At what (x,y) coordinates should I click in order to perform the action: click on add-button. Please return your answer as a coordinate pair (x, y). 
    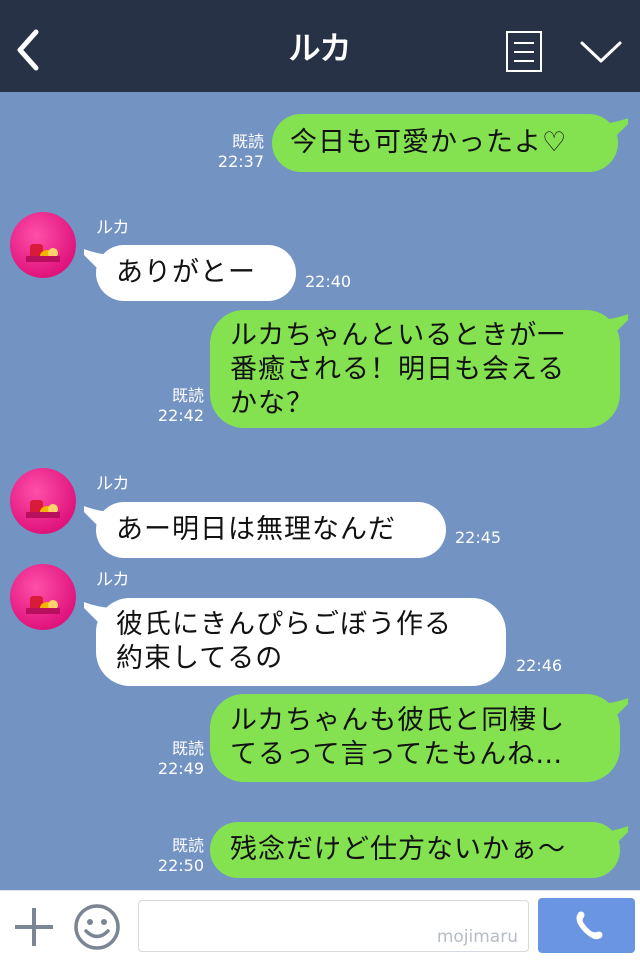
    Looking at the image, I should click on (34, 927).